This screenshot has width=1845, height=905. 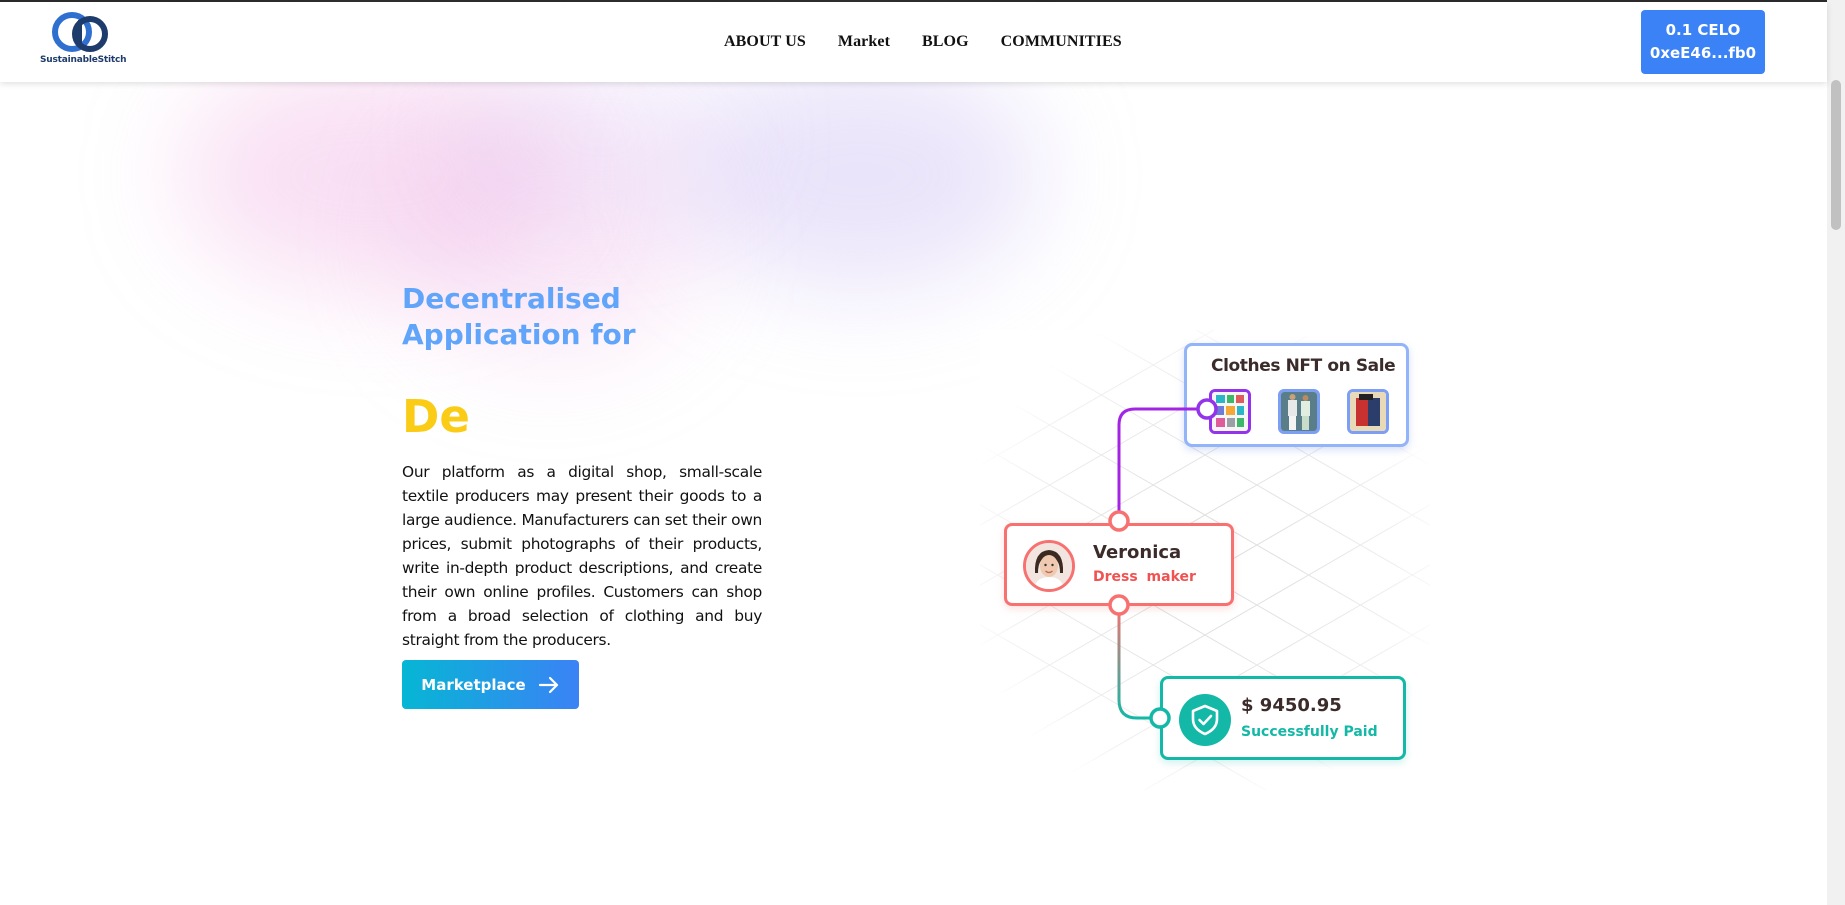 What do you see at coordinates (1119, 564) in the screenshot?
I see `person-card: Veronica Dress maker` at bounding box center [1119, 564].